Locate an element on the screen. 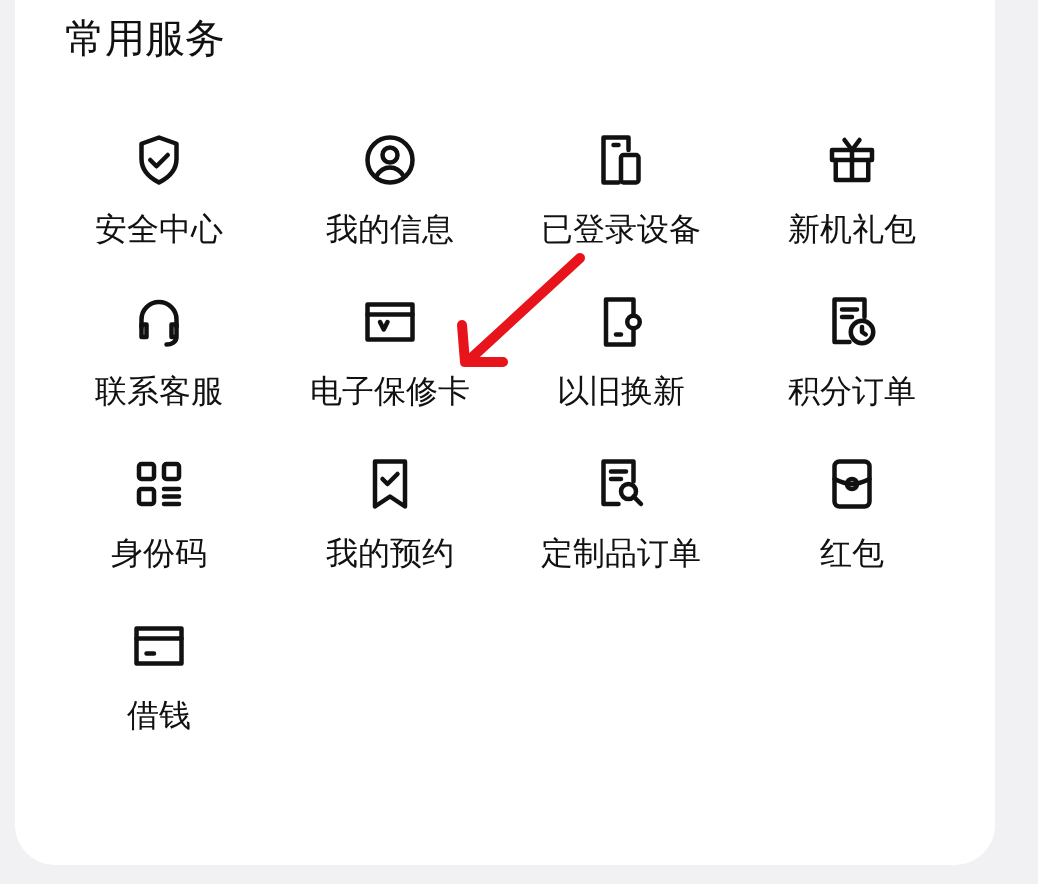 The width and height of the screenshot is (1038, 884). service-button: 电子保修卡 is located at coordinates (389, 351).